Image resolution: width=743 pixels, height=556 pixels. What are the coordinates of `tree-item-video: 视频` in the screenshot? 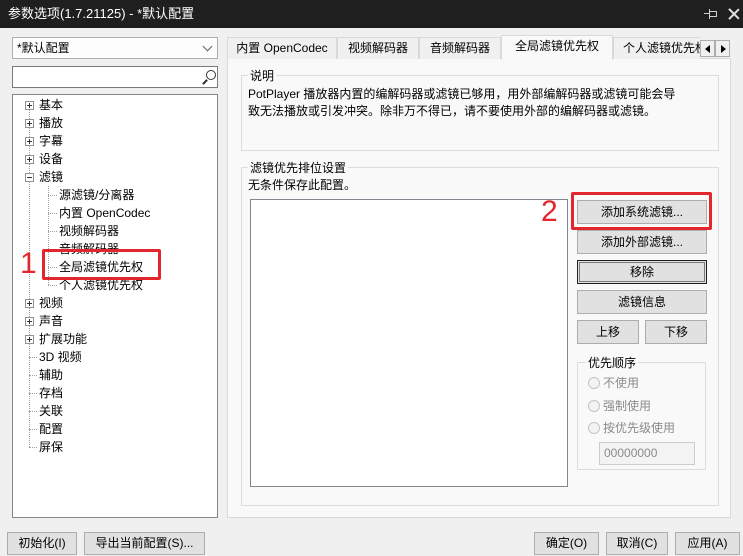 It's located at (115, 303).